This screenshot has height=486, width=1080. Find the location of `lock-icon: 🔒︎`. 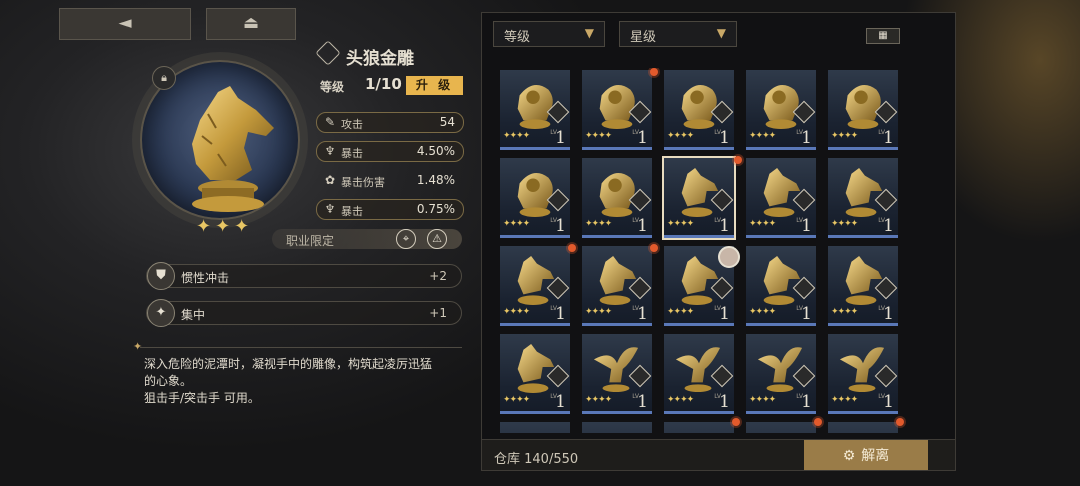

lock-icon: 🔒︎ is located at coordinates (164, 78).